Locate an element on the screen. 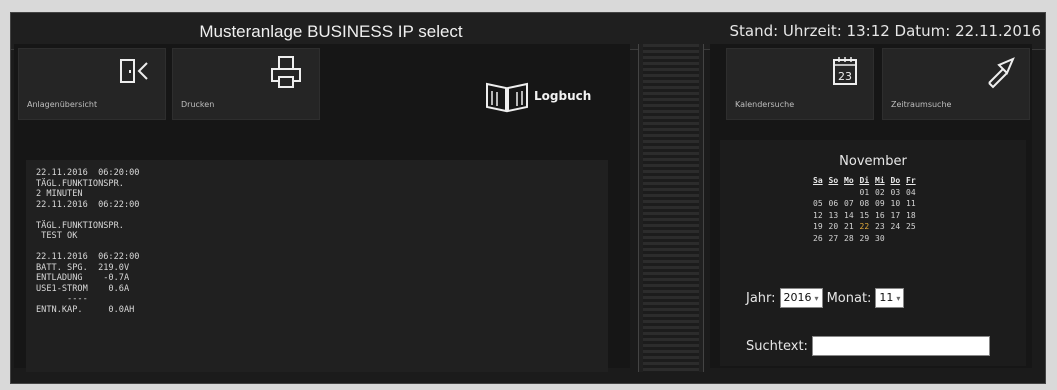 The image size is (1057, 390). monat-select: 11 ▾ is located at coordinates (890, 298).